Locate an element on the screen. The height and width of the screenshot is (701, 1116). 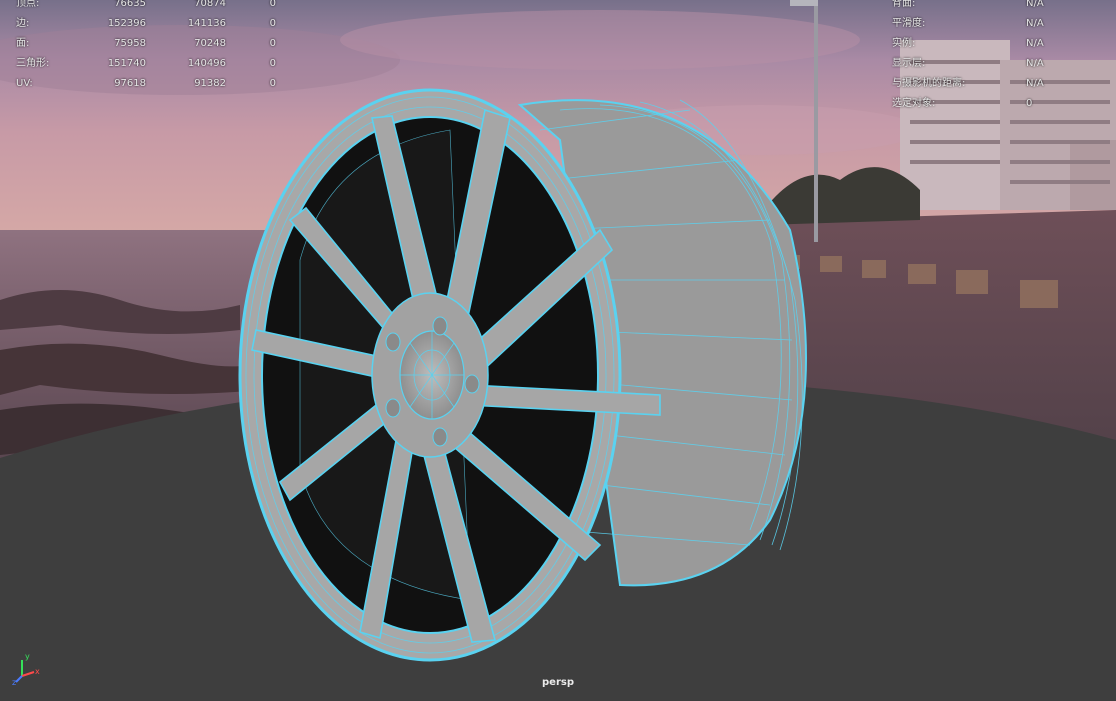
hud-label: 显示层: is located at coordinates (909, 63).